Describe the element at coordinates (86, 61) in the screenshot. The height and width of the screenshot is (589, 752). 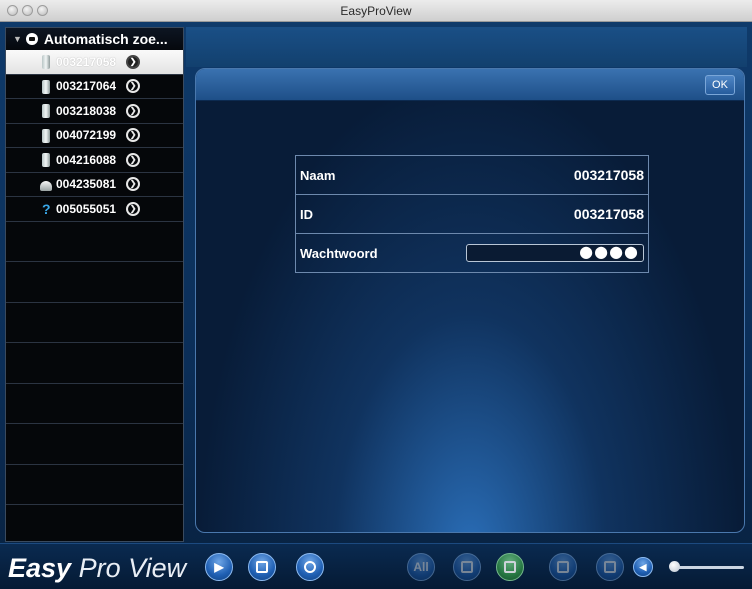
I see `device-label: 003217058` at that location.